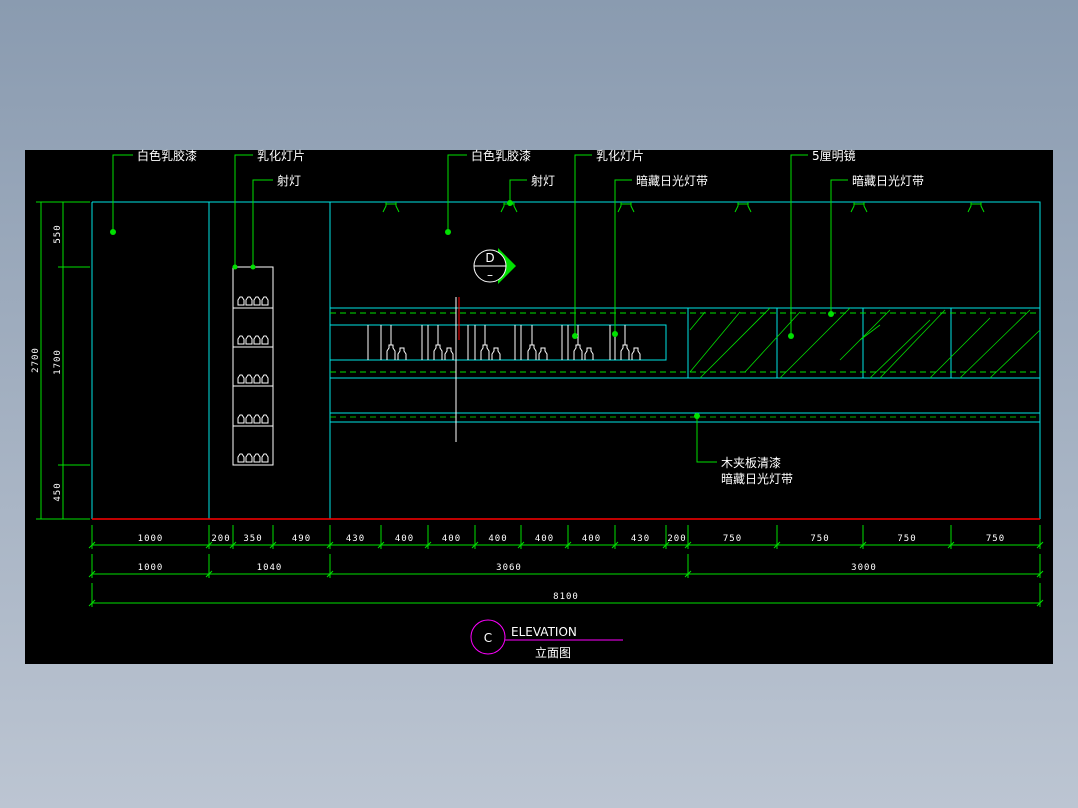 Image resolution: width=1078 pixels, height=808 pixels. I want to click on label-paint-mid: 白色乳胶漆, so click(501, 155).